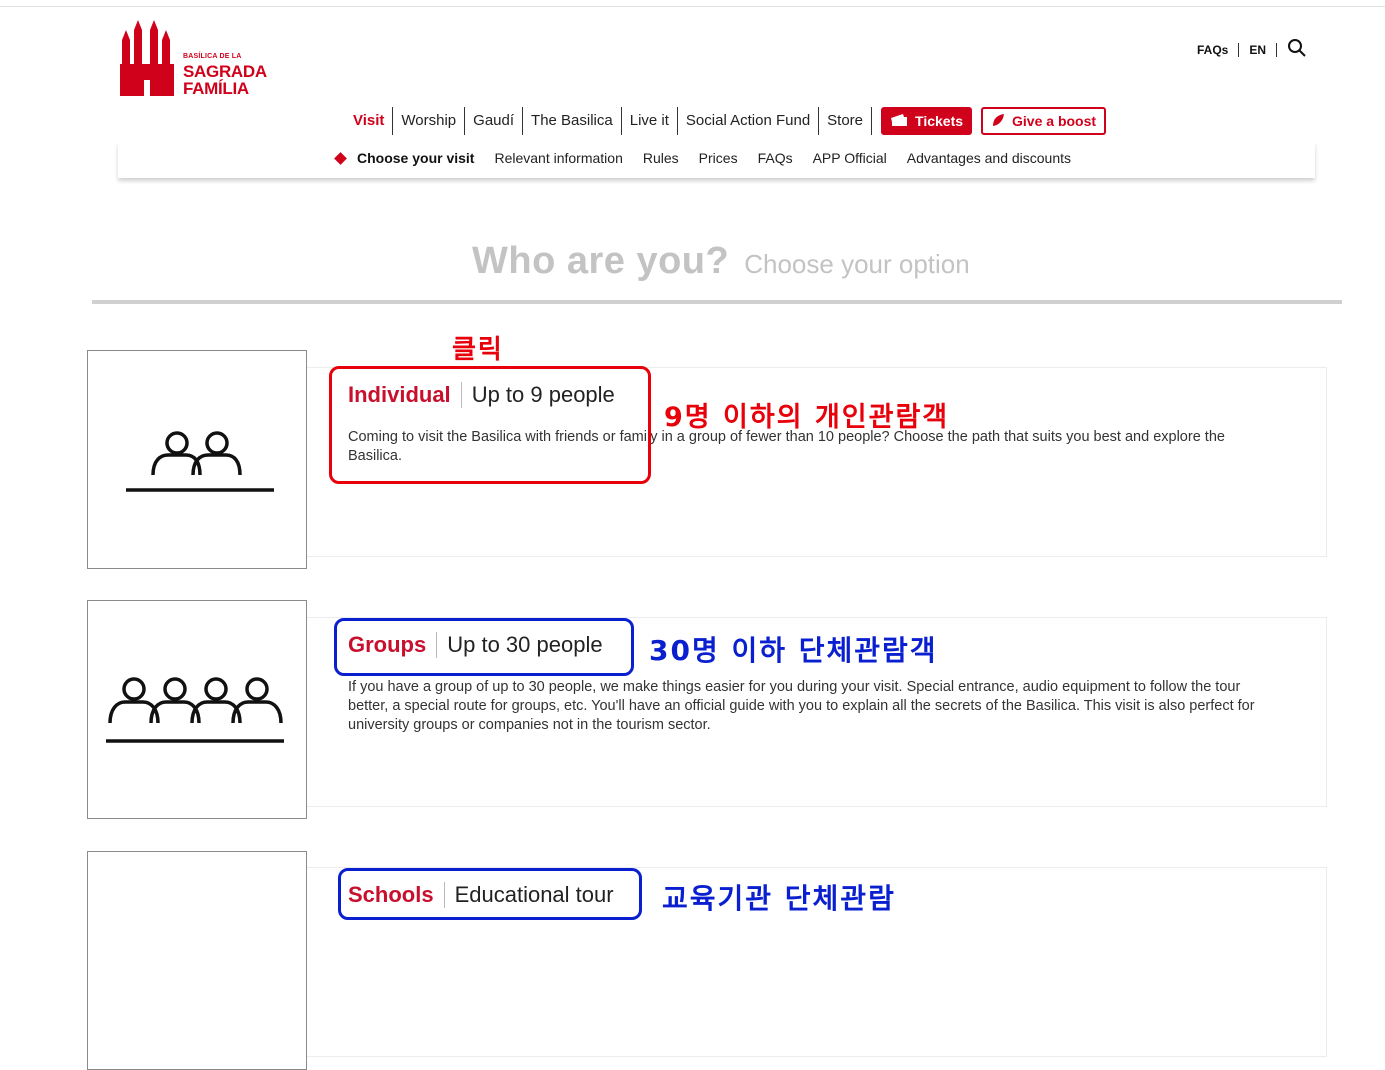 The width and height of the screenshot is (1385, 1070). I want to click on annotation-individual: 9명 이하의 개인관람객, so click(807, 417).